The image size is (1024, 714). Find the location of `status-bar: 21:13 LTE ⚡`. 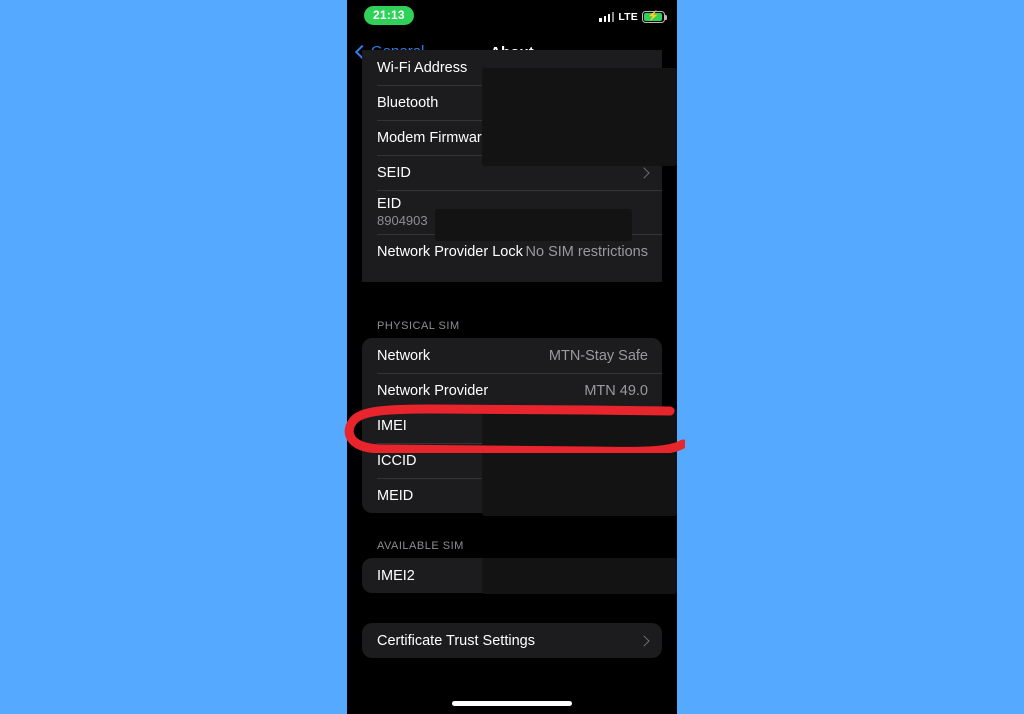

status-bar: 21:13 LTE ⚡ is located at coordinates (512, 18).